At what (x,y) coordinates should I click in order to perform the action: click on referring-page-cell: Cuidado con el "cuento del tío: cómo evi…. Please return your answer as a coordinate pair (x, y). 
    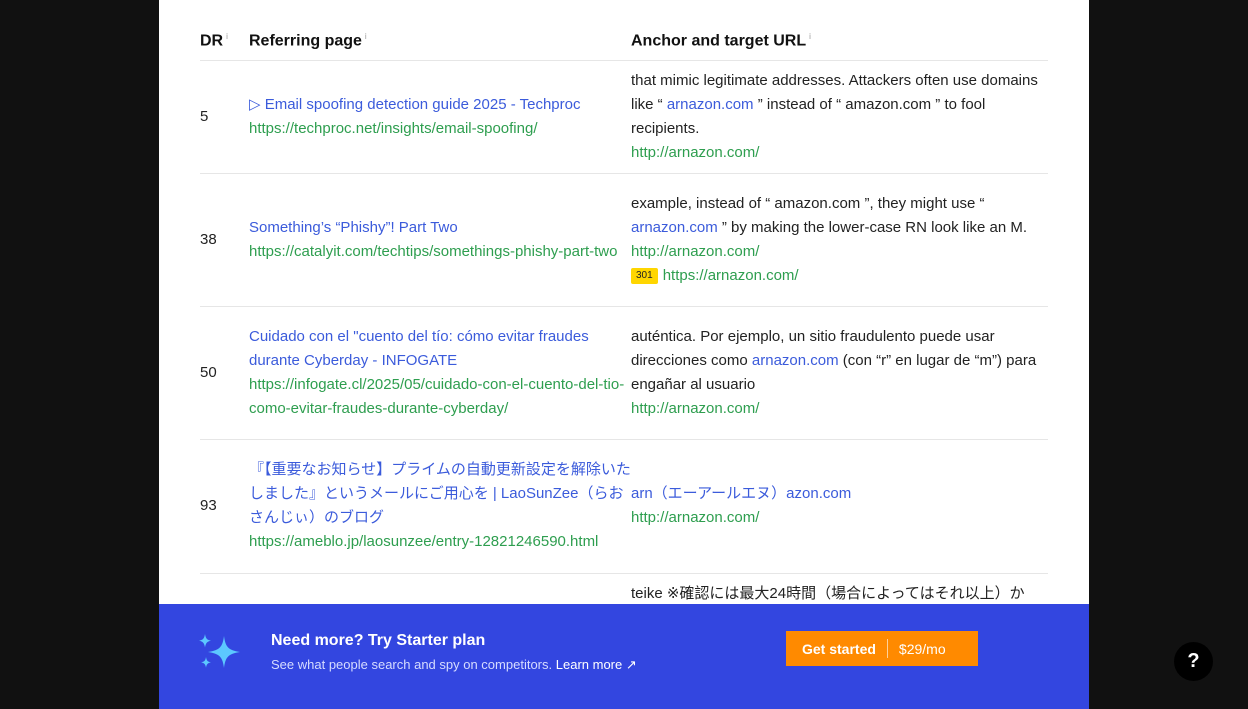
    Looking at the image, I should click on (440, 373).